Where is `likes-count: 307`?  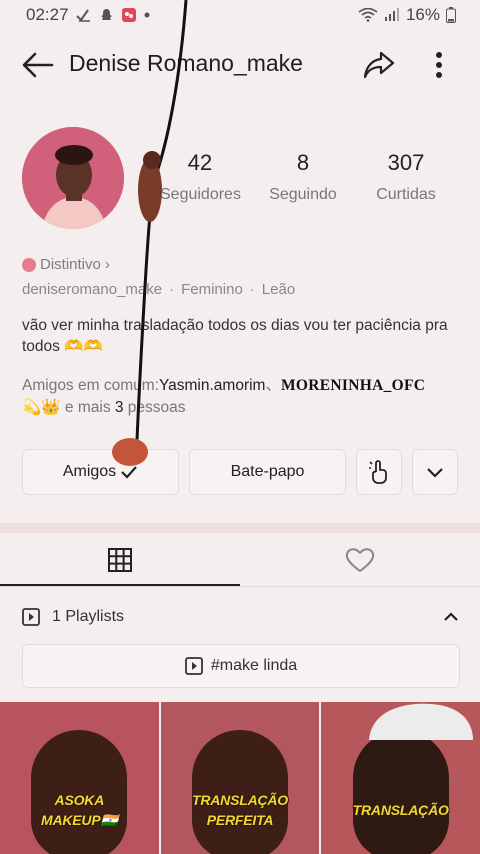
likes-count: 307 is located at coordinates (406, 162).